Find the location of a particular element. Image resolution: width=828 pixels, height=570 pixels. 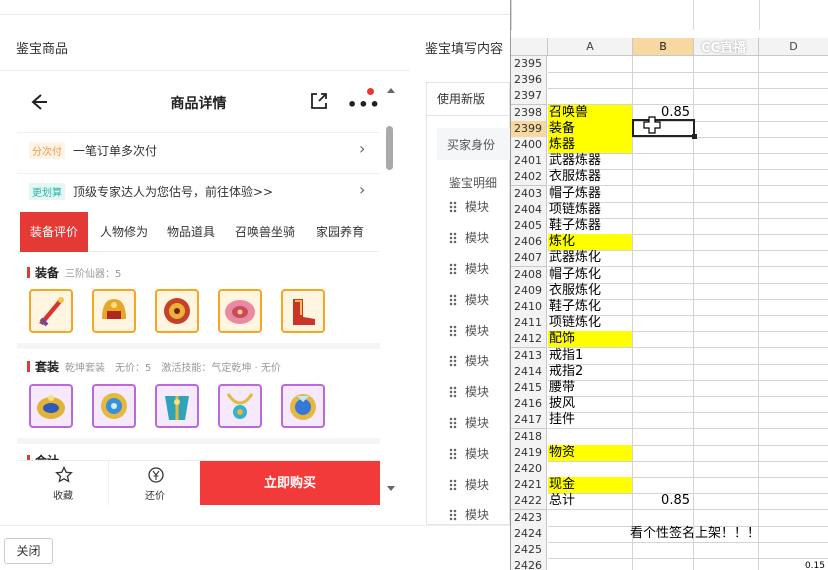

row-number: 2417 is located at coordinates (529, 421).